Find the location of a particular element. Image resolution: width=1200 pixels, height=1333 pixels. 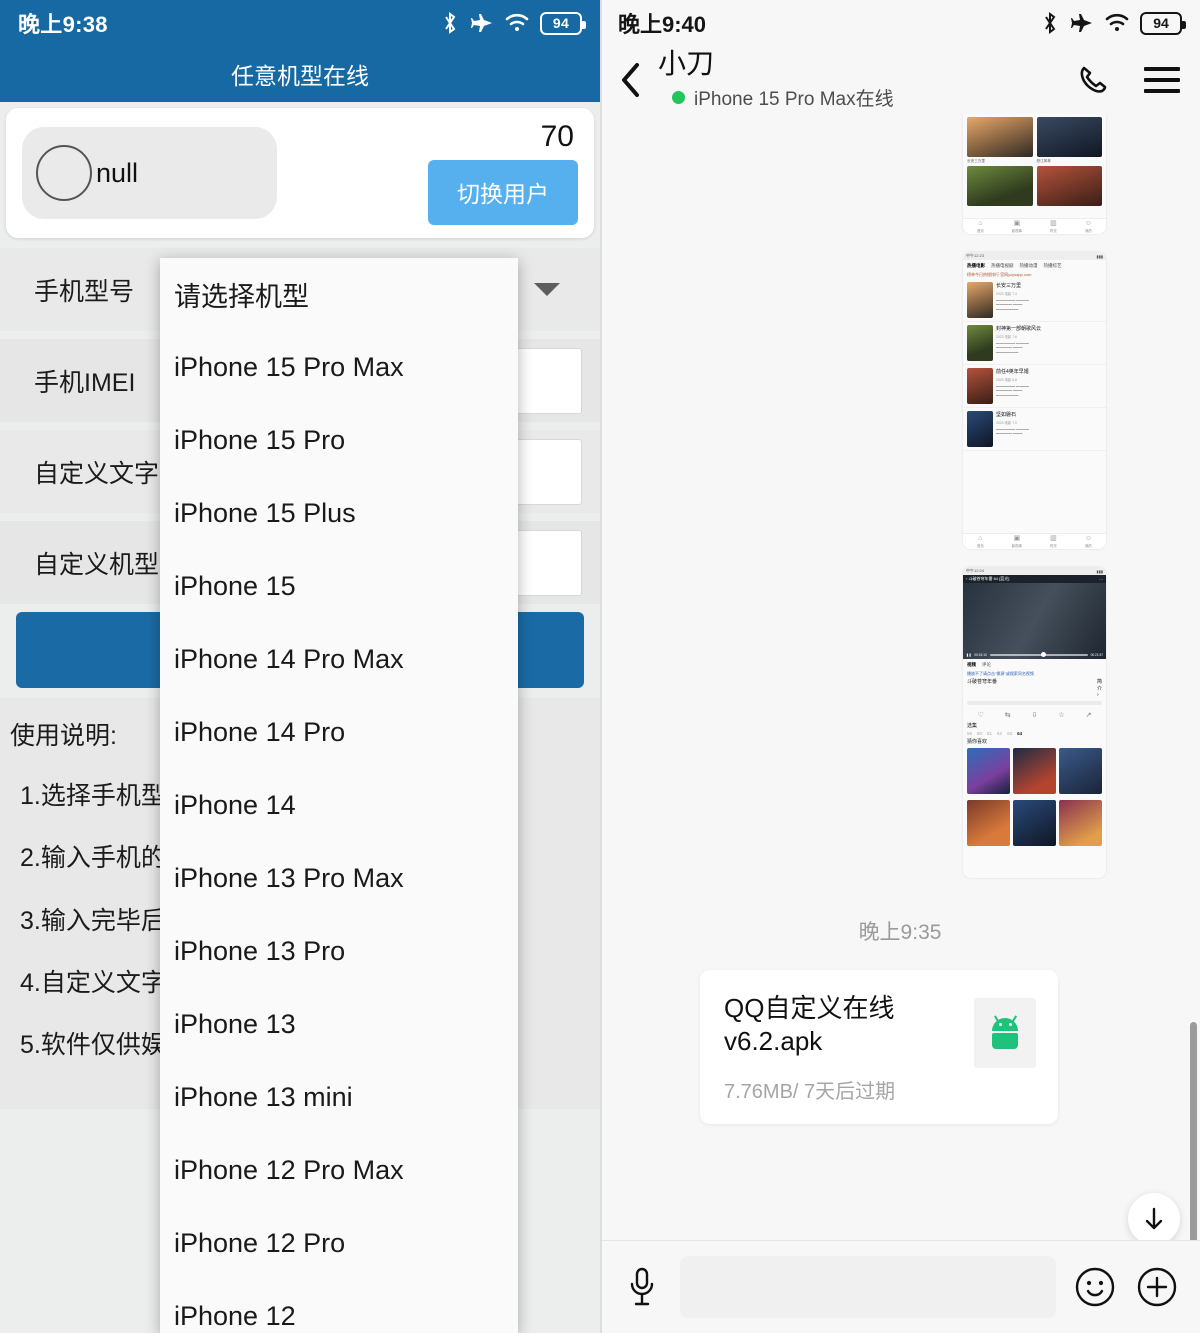

hamburger-icon is located at coordinates (1162, 80).